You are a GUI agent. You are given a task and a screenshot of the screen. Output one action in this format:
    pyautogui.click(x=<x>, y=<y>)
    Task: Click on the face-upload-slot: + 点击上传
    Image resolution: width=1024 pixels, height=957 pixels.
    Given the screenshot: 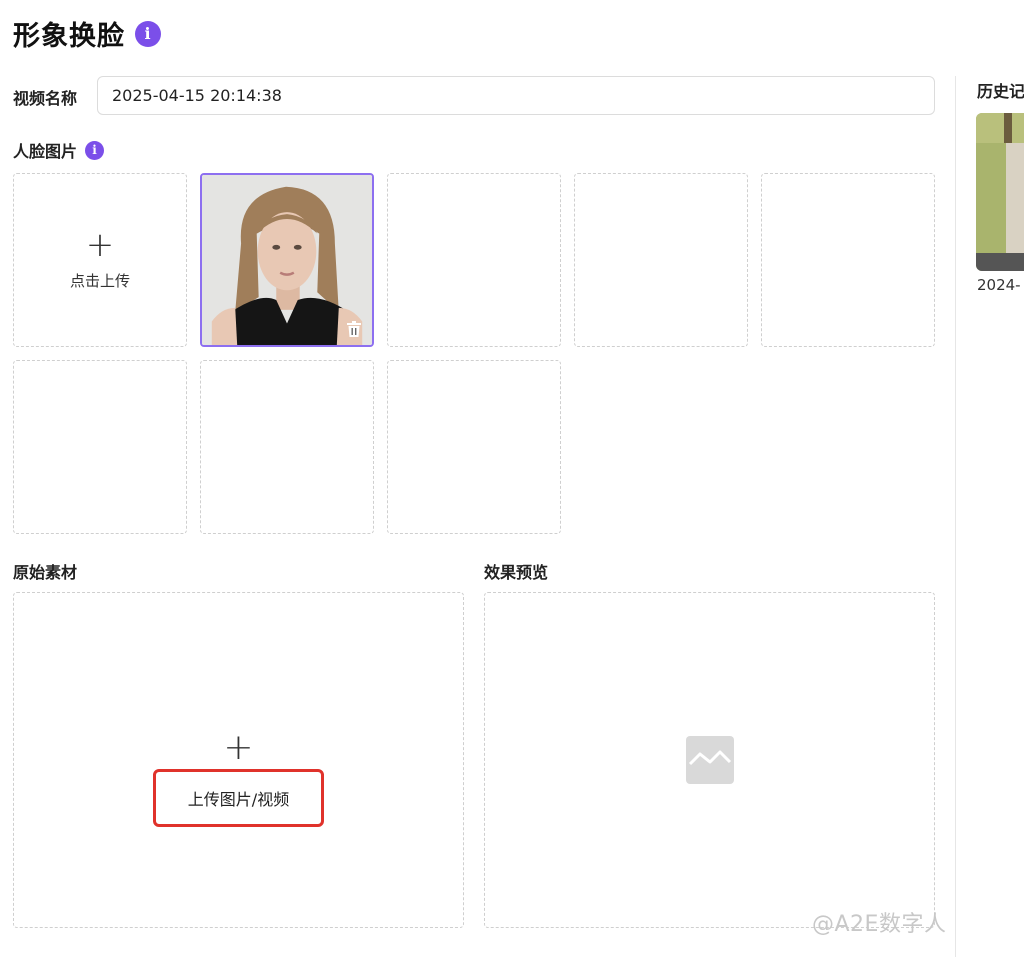 What is the action you would take?
    pyautogui.click(x=100, y=260)
    